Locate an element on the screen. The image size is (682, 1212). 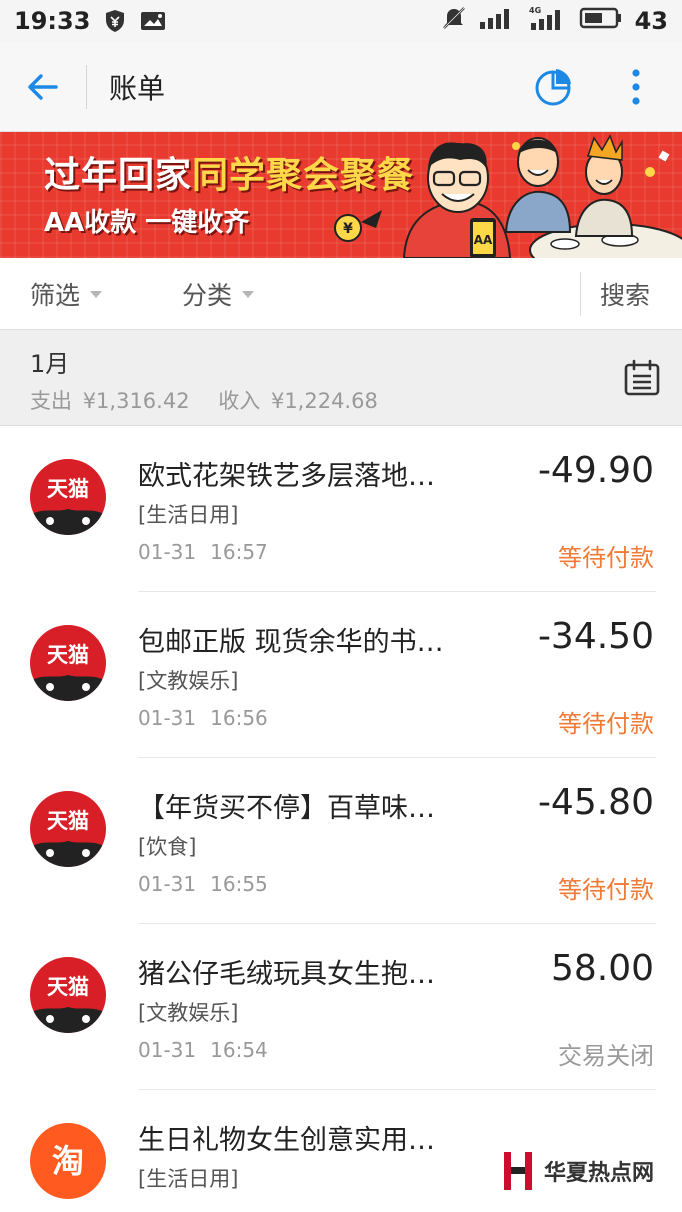
title-bar: 账单 is located at coordinates (341, 87).